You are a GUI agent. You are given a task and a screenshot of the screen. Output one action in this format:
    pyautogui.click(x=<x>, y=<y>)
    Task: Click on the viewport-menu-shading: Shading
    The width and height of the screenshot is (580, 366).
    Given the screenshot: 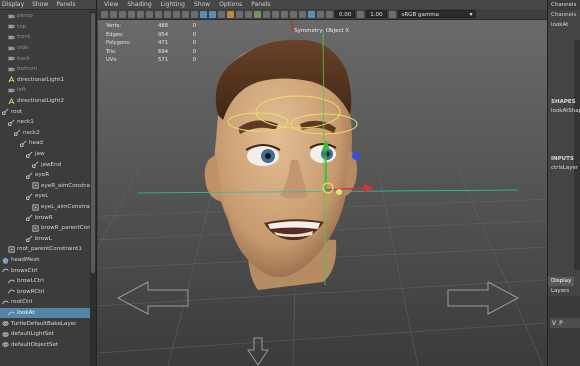 What is the action you would take?
    pyautogui.click(x=139, y=4)
    